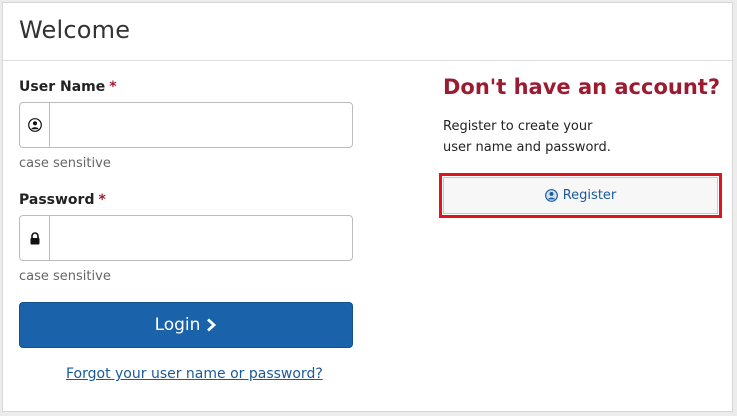 This screenshot has height=416, width=737. Describe the element at coordinates (177, 325) in the screenshot. I see `login-button-label: Login` at that location.